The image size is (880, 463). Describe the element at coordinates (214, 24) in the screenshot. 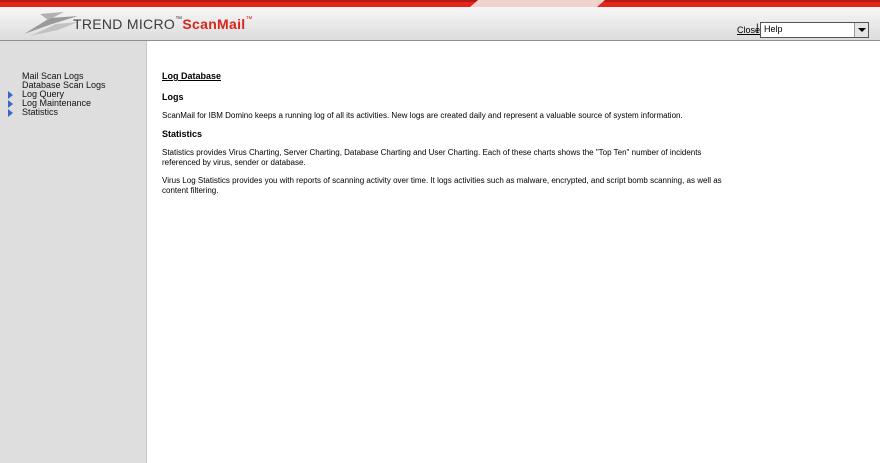

I see `brand-product: ScanMail` at that location.